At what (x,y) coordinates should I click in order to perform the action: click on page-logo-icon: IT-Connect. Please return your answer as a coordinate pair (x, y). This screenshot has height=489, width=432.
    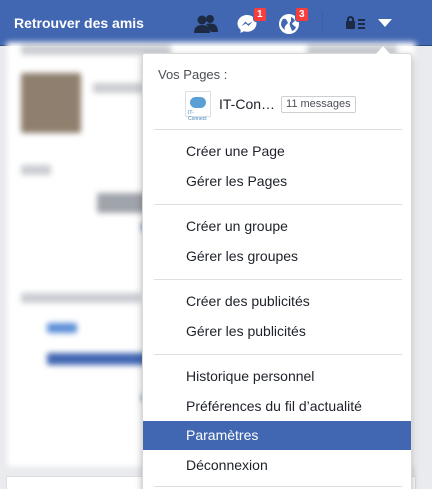
    Looking at the image, I should click on (198, 106).